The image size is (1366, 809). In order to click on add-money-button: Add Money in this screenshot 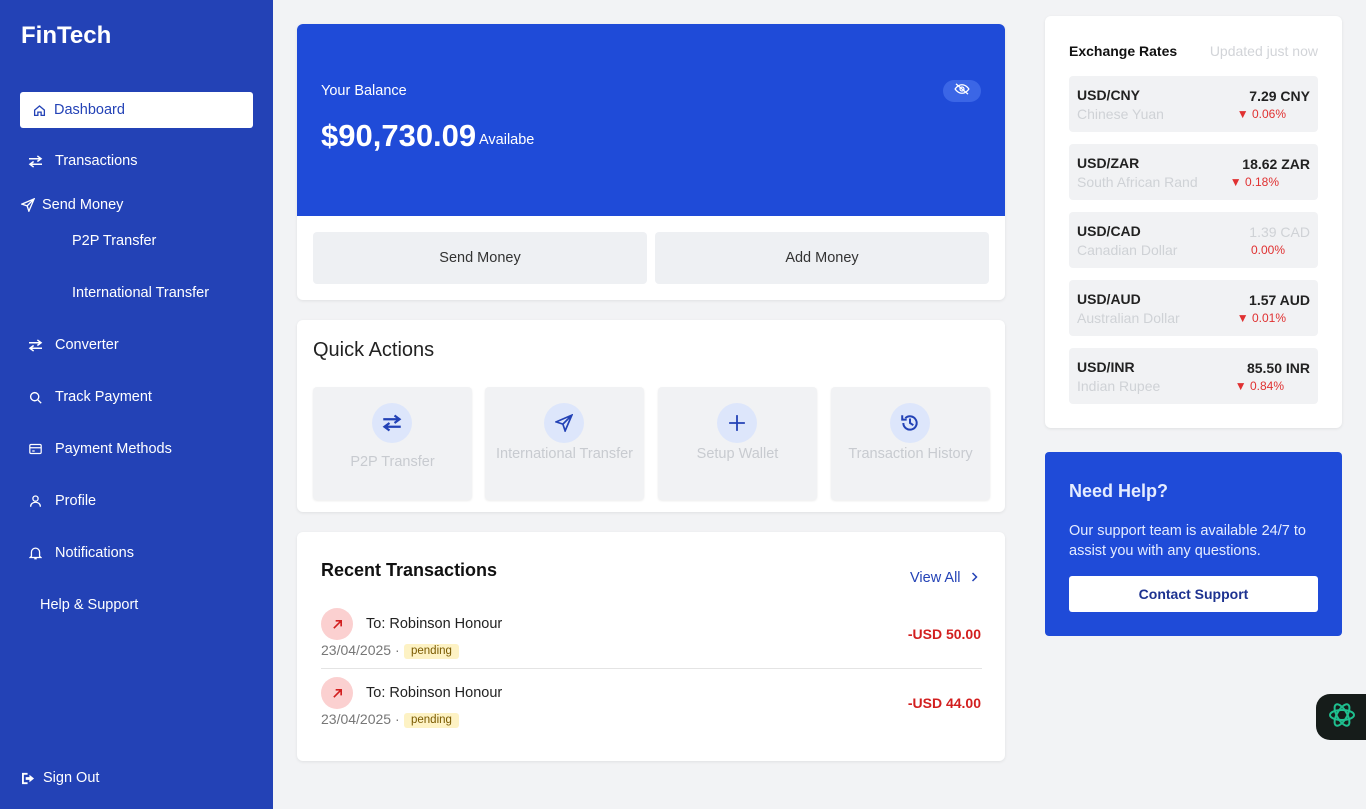, I will do `click(822, 258)`.